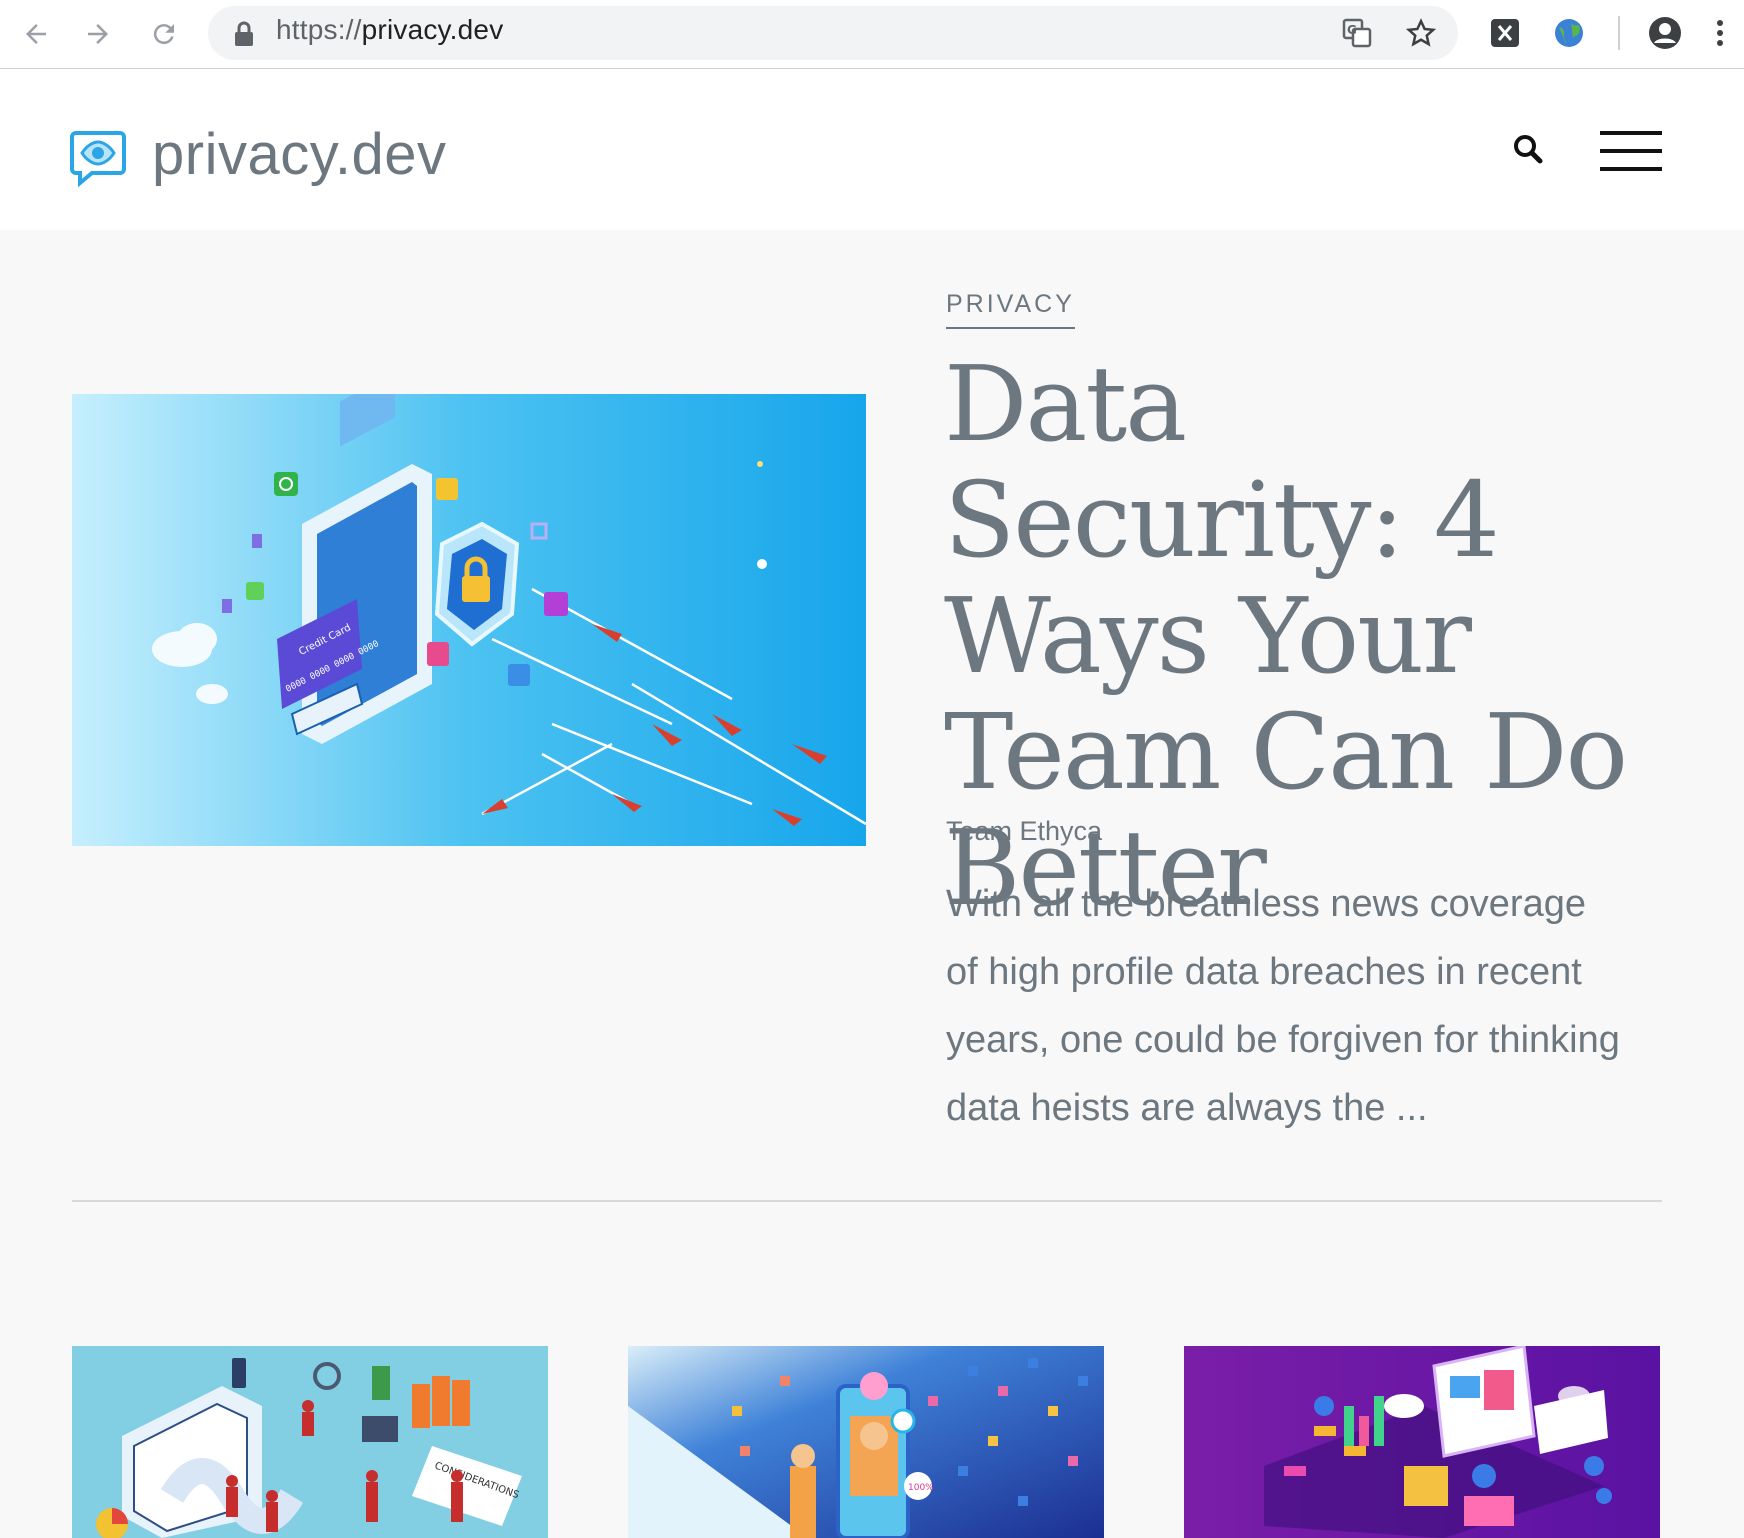 The image size is (1744, 1538). What do you see at coordinates (1024, 831) in the screenshot?
I see `article-author: Team Ethyca` at bounding box center [1024, 831].